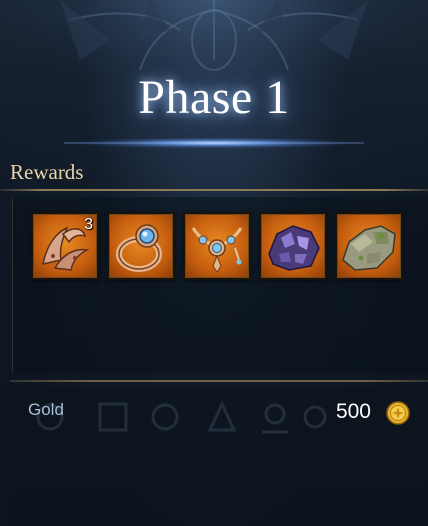 This screenshot has width=428, height=526. I want to click on reward-items-row: 3, so click(217, 246).